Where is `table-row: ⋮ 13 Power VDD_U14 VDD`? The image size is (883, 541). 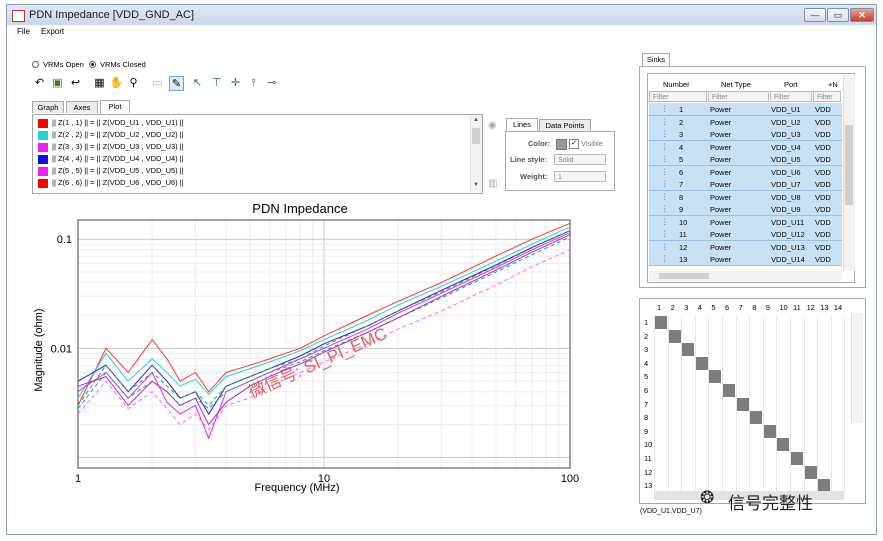 table-row: ⋮ 13 Power VDD_U14 VDD is located at coordinates (745, 259).